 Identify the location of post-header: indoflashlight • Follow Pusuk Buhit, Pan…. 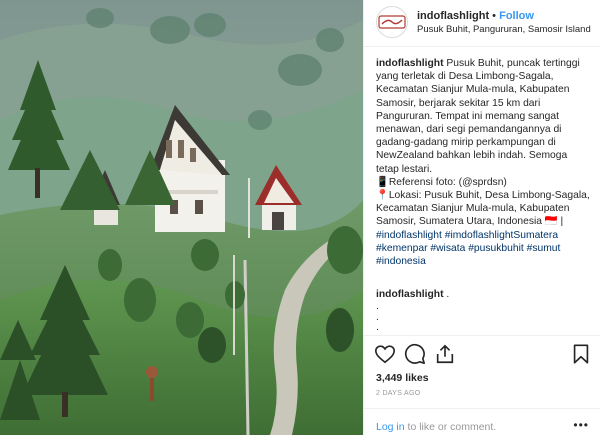
(482, 23).